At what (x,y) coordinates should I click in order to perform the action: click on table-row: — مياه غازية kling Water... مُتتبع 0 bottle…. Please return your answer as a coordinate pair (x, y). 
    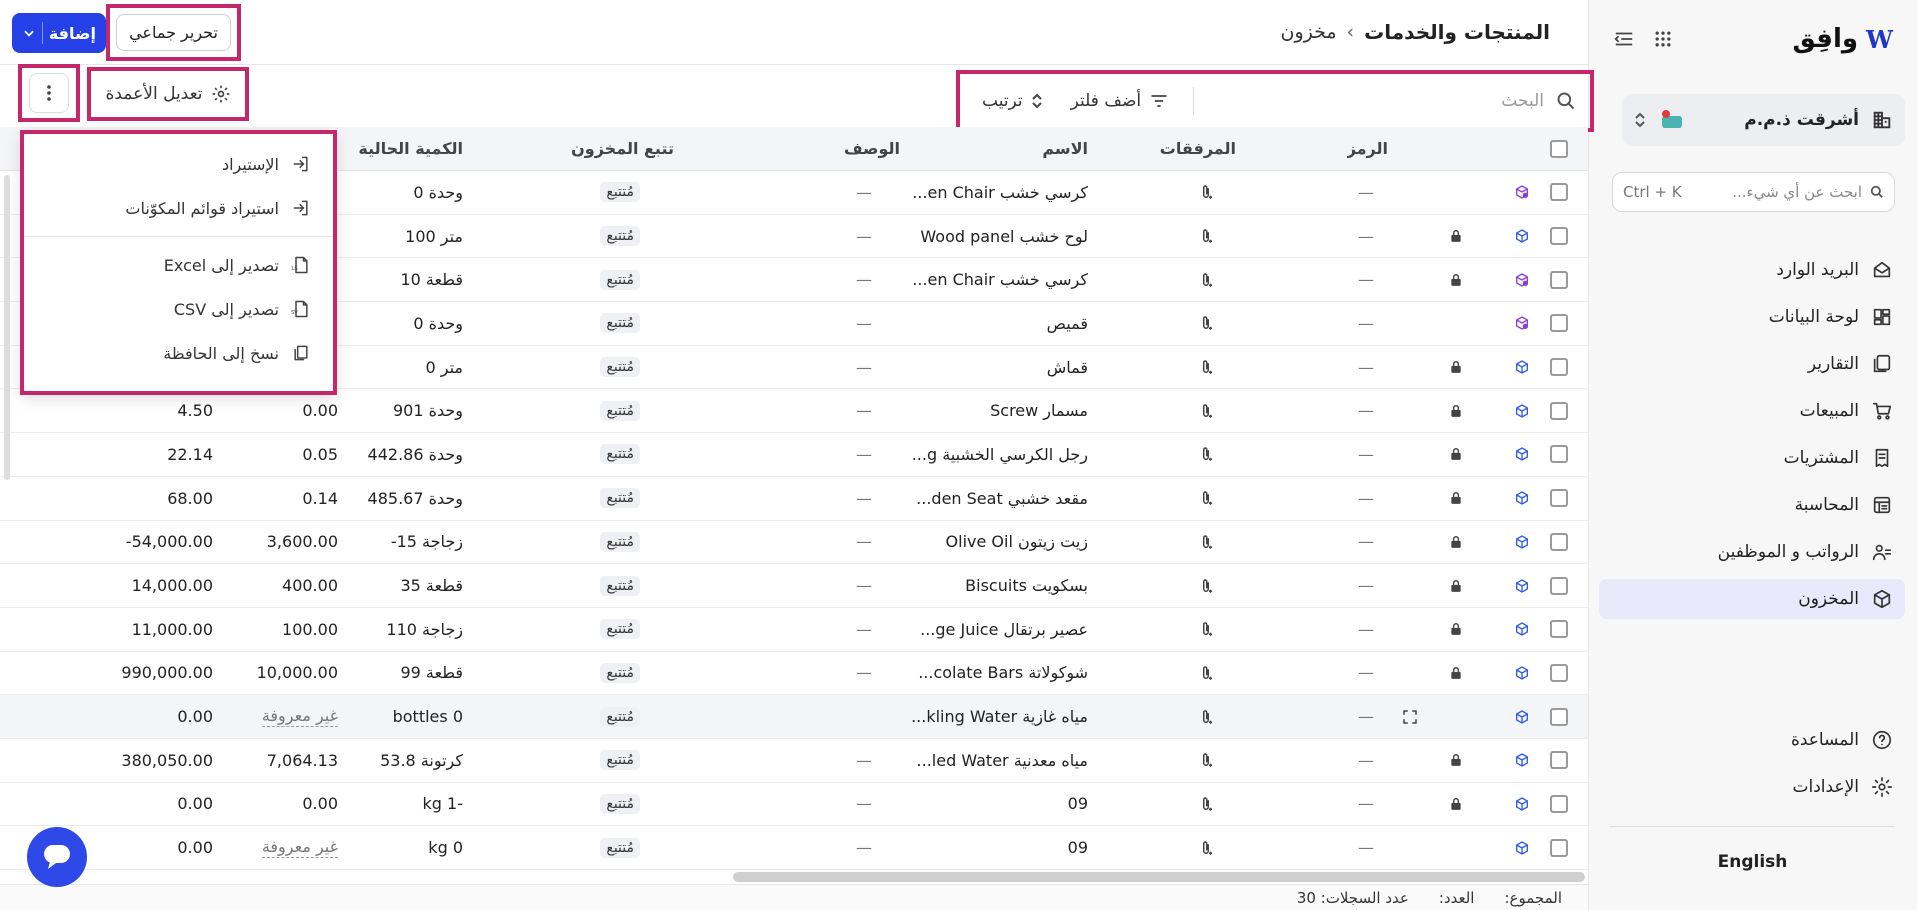
    Looking at the image, I should click on (794, 717).